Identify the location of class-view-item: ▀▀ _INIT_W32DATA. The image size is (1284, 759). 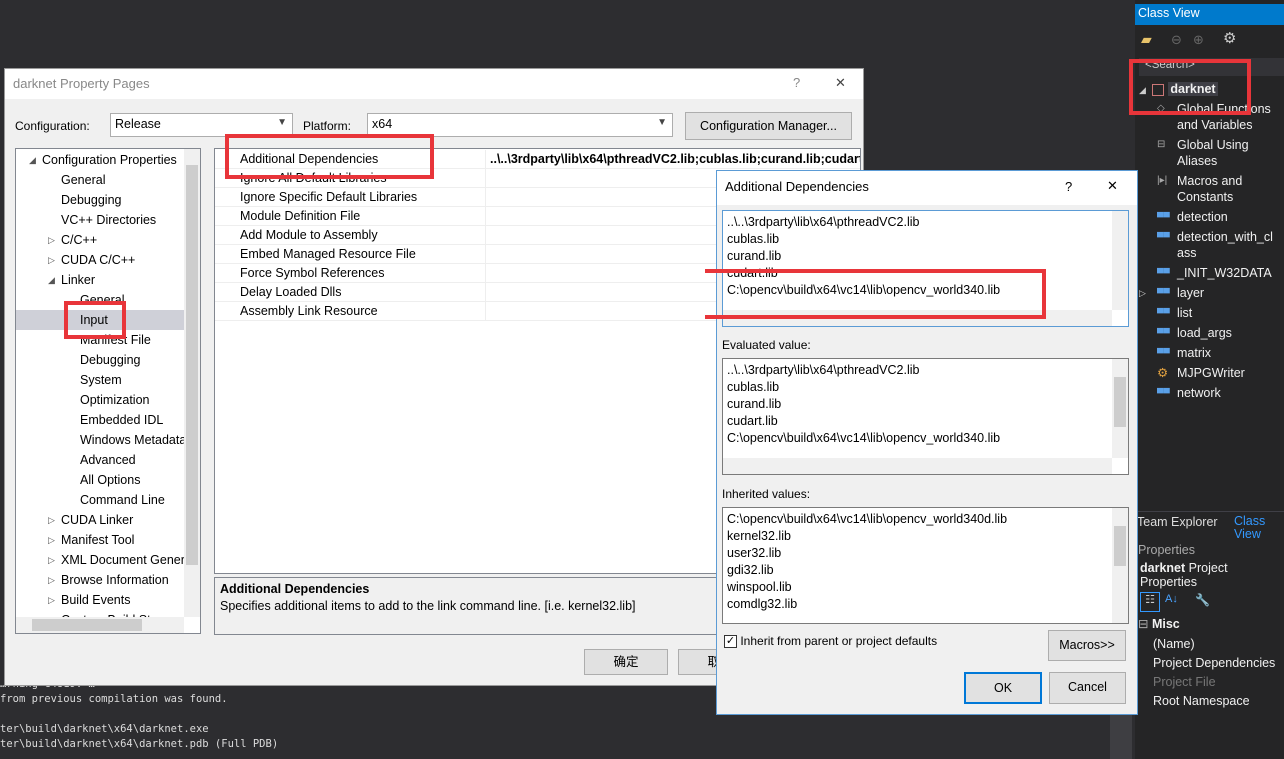
(1218, 273).